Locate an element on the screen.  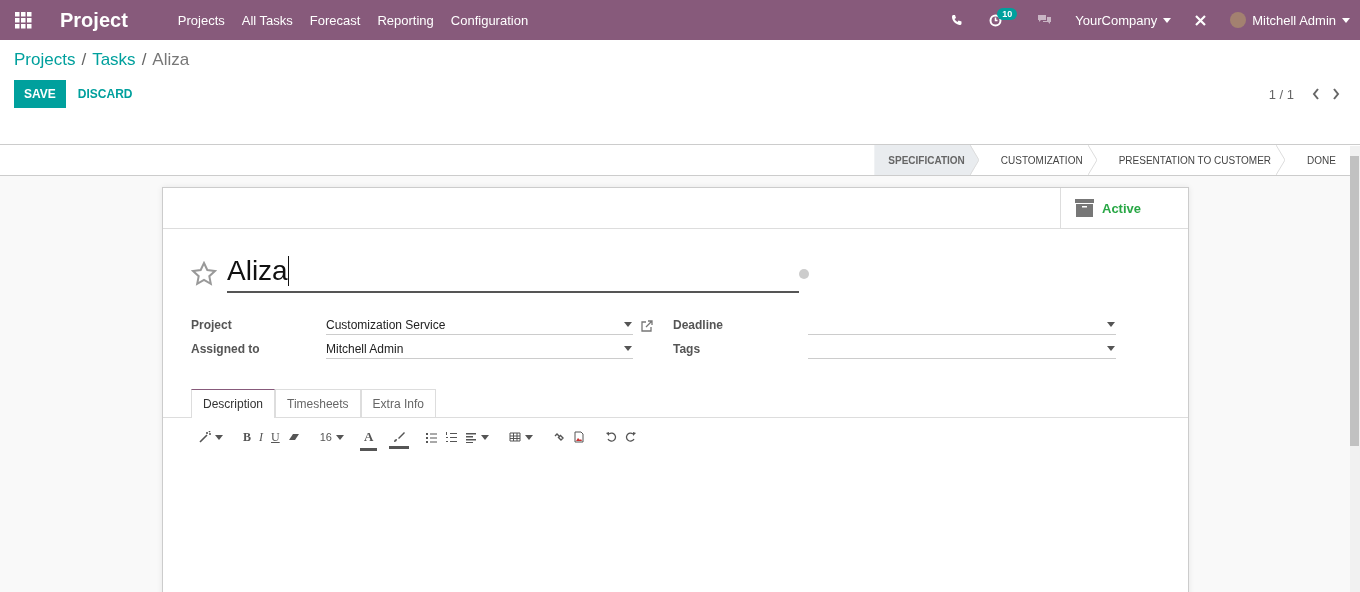
apps-menu-icon is located at coordinates (23, 20).